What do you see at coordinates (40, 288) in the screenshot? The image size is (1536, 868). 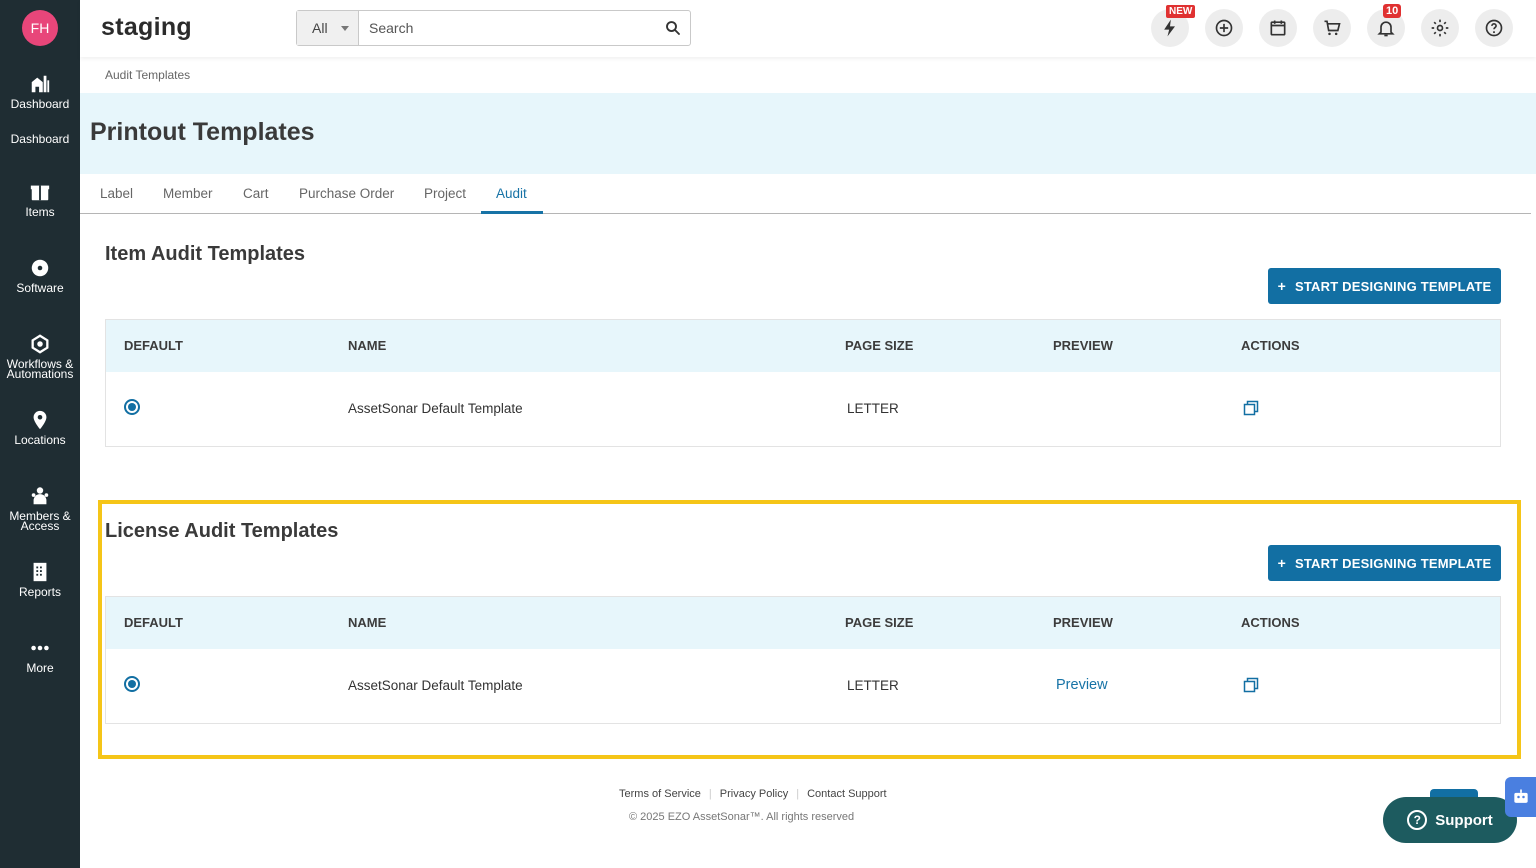 I see `sidebar-item-label: Software` at bounding box center [40, 288].